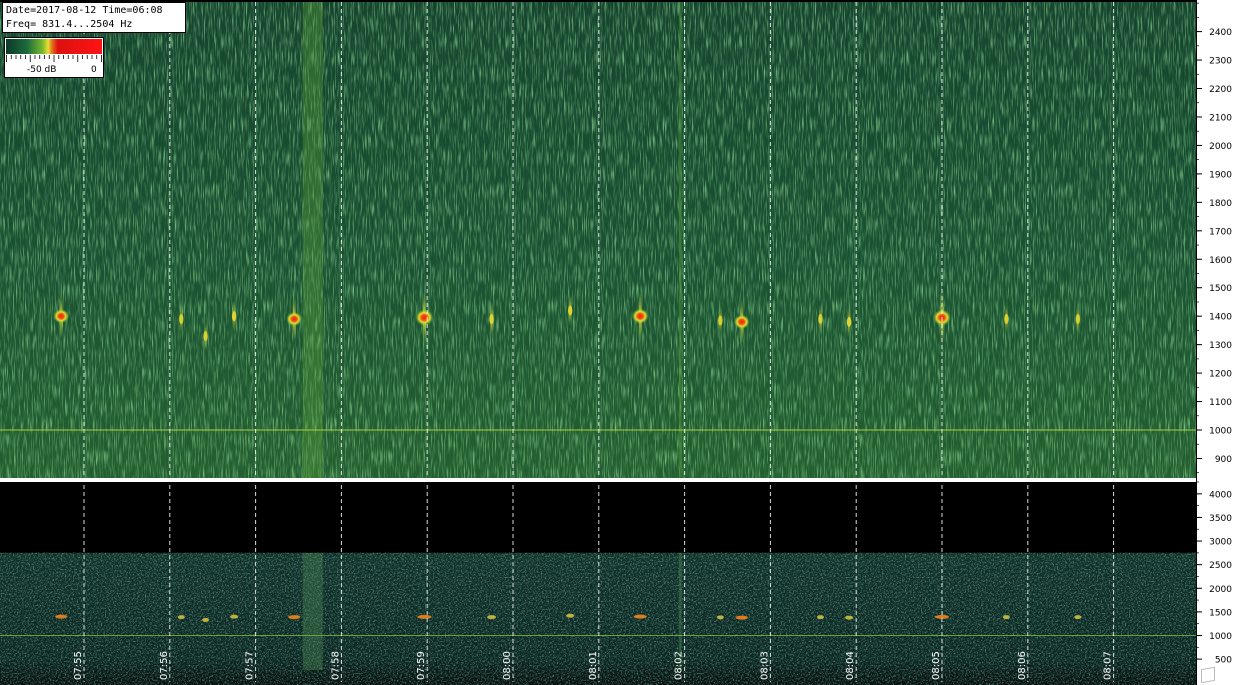 The width and height of the screenshot is (1235, 685). I want to click on time-tick-label: 08:07, so click(1108, 665).